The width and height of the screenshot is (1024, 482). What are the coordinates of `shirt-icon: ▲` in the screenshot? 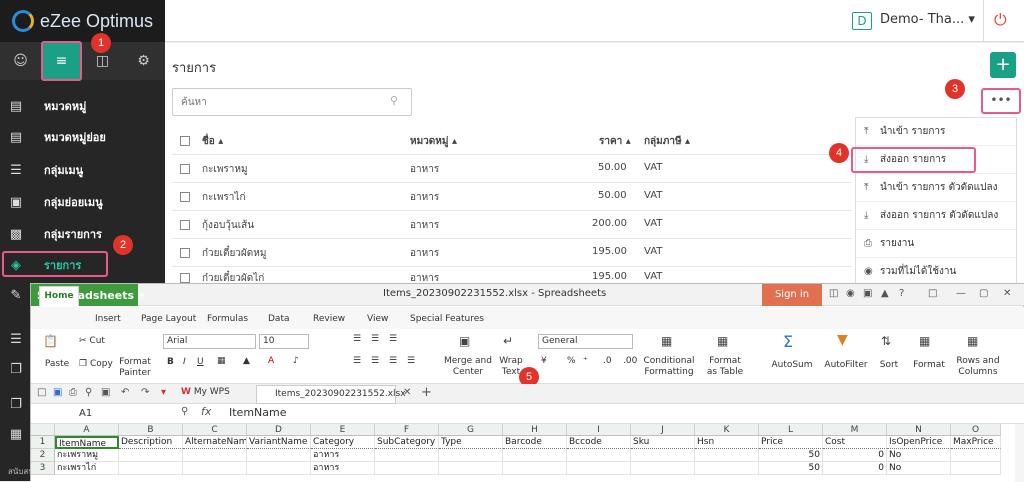 It's located at (885, 293).